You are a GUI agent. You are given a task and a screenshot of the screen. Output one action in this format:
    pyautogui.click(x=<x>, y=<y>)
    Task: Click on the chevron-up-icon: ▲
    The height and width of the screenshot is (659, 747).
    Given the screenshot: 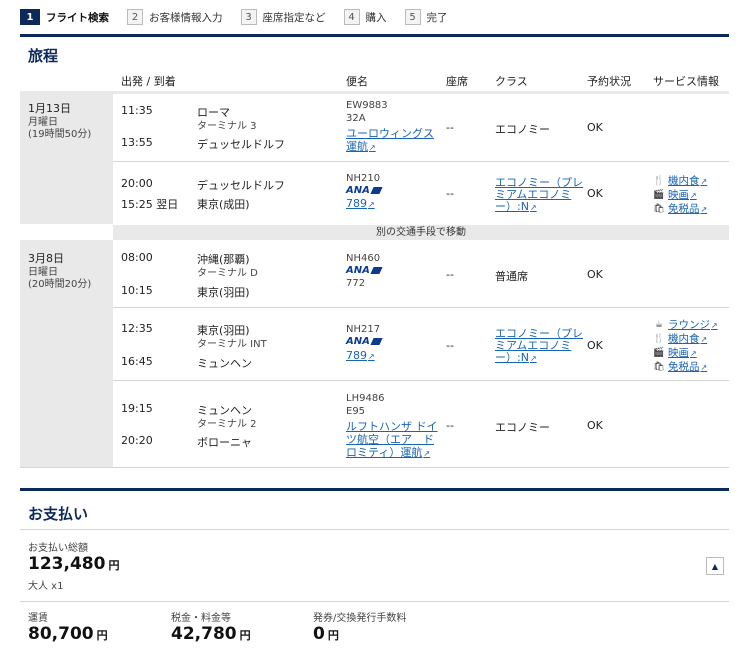 What is the action you would take?
    pyautogui.click(x=715, y=566)
    